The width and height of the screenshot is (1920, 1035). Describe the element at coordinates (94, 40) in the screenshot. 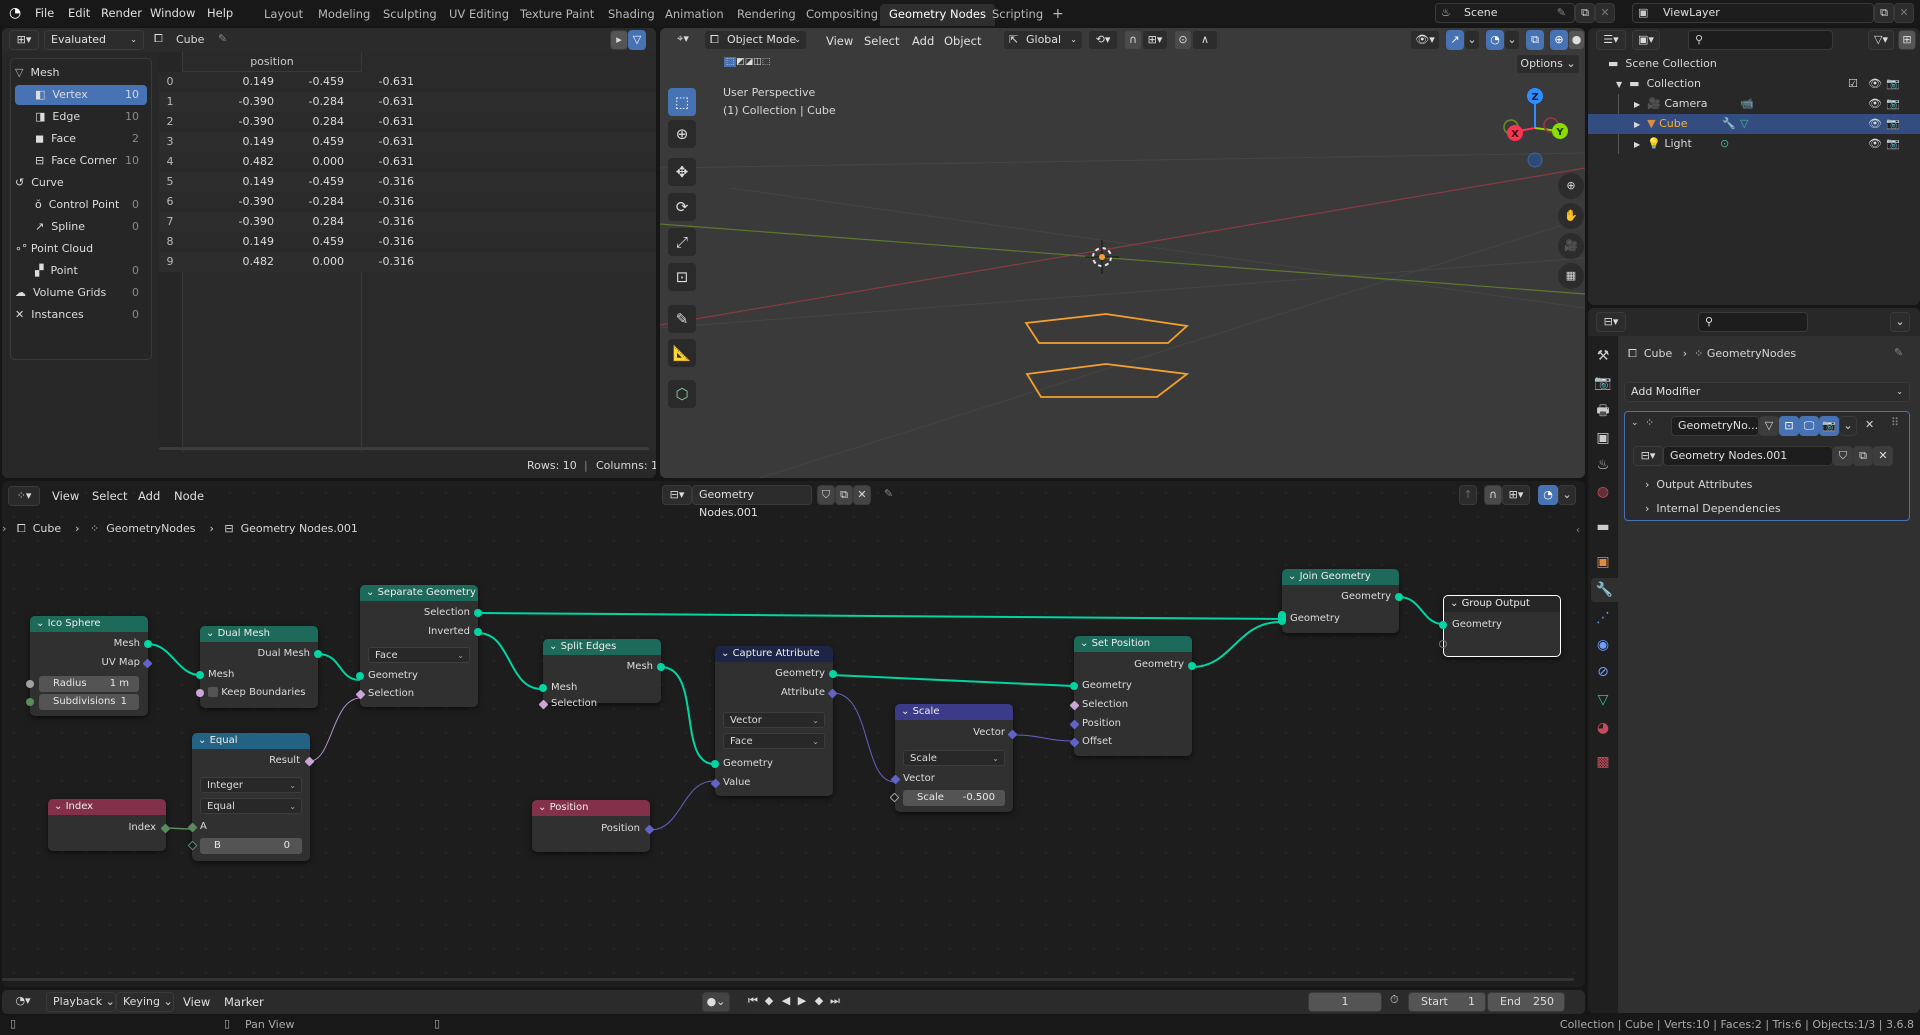

I see `evaluation-mode-dropdown: Evaluated ⌄` at that location.